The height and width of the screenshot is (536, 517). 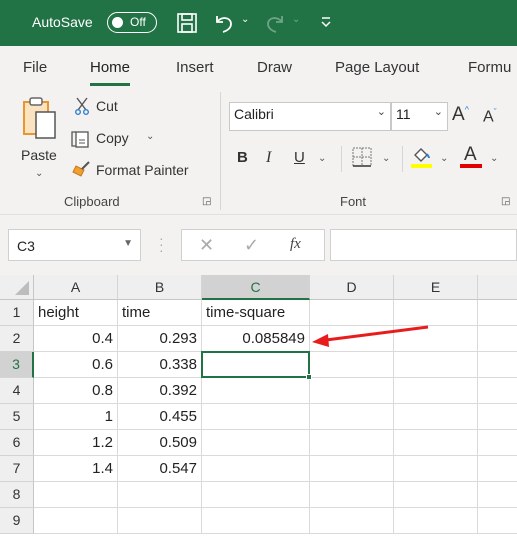 What do you see at coordinates (256, 339) in the screenshot?
I see `cell-c2: 0.085849` at bounding box center [256, 339].